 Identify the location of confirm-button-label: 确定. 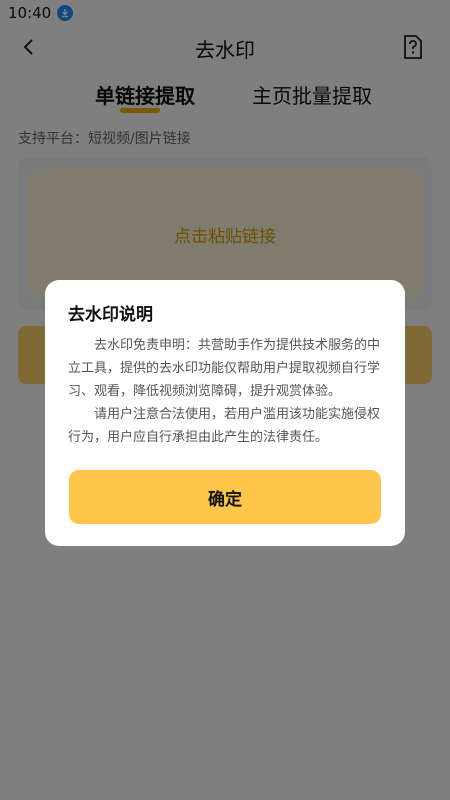
(225, 499).